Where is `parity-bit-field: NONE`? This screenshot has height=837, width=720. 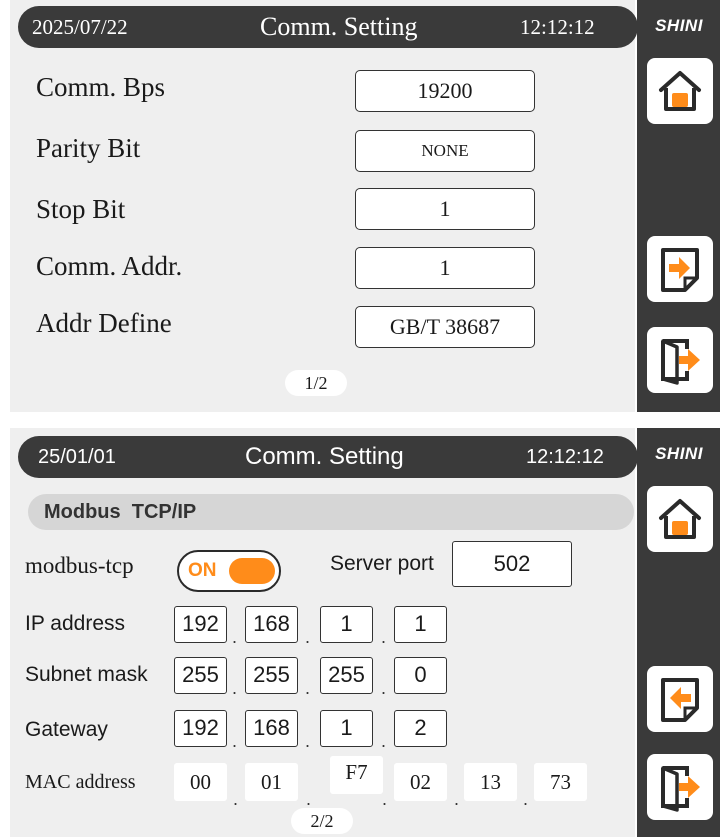 parity-bit-field: NONE is located at coordinates (445, 151).